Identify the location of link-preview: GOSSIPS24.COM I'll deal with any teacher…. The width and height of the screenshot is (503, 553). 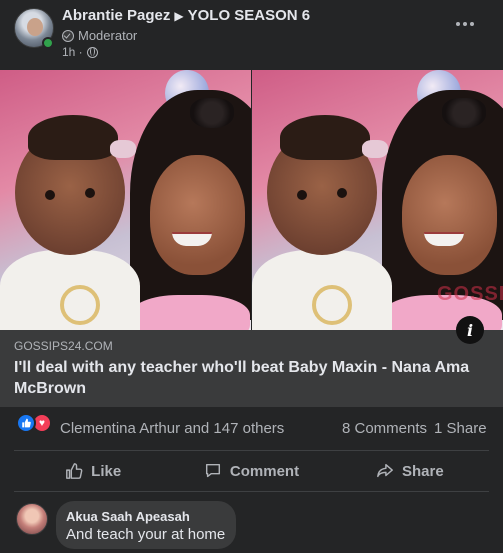
(251, 368).